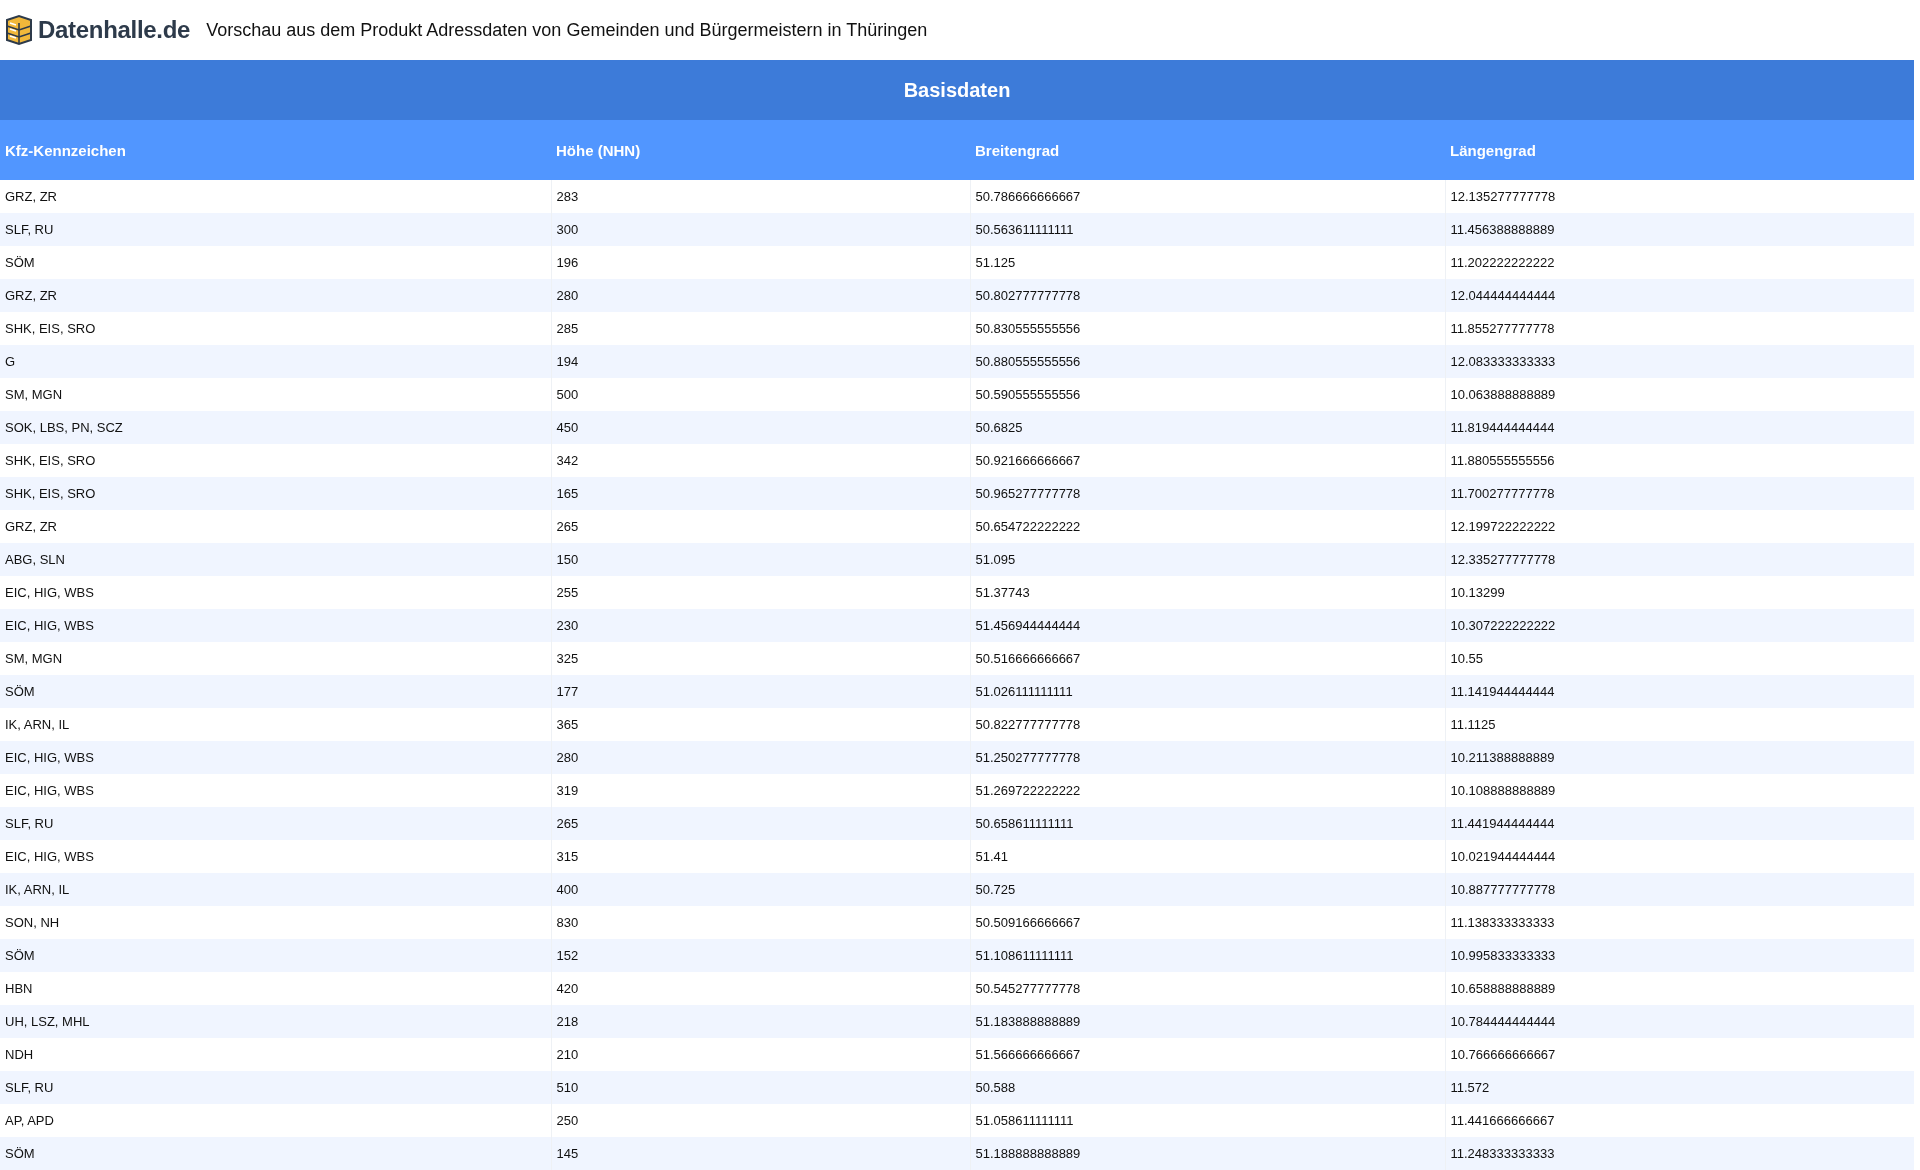 The image size is (1920, 1170). Describe the element at coordinates (760, 889) in the screenshot. I see `table-cell: 400` at that location.